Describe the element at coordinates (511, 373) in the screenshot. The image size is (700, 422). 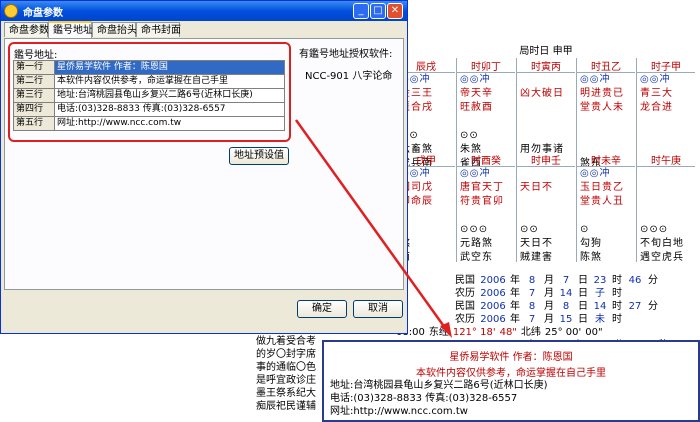
I see `preview-subtitle: 本软件内容仅供参考，命运掌握在自己手里` at that location.